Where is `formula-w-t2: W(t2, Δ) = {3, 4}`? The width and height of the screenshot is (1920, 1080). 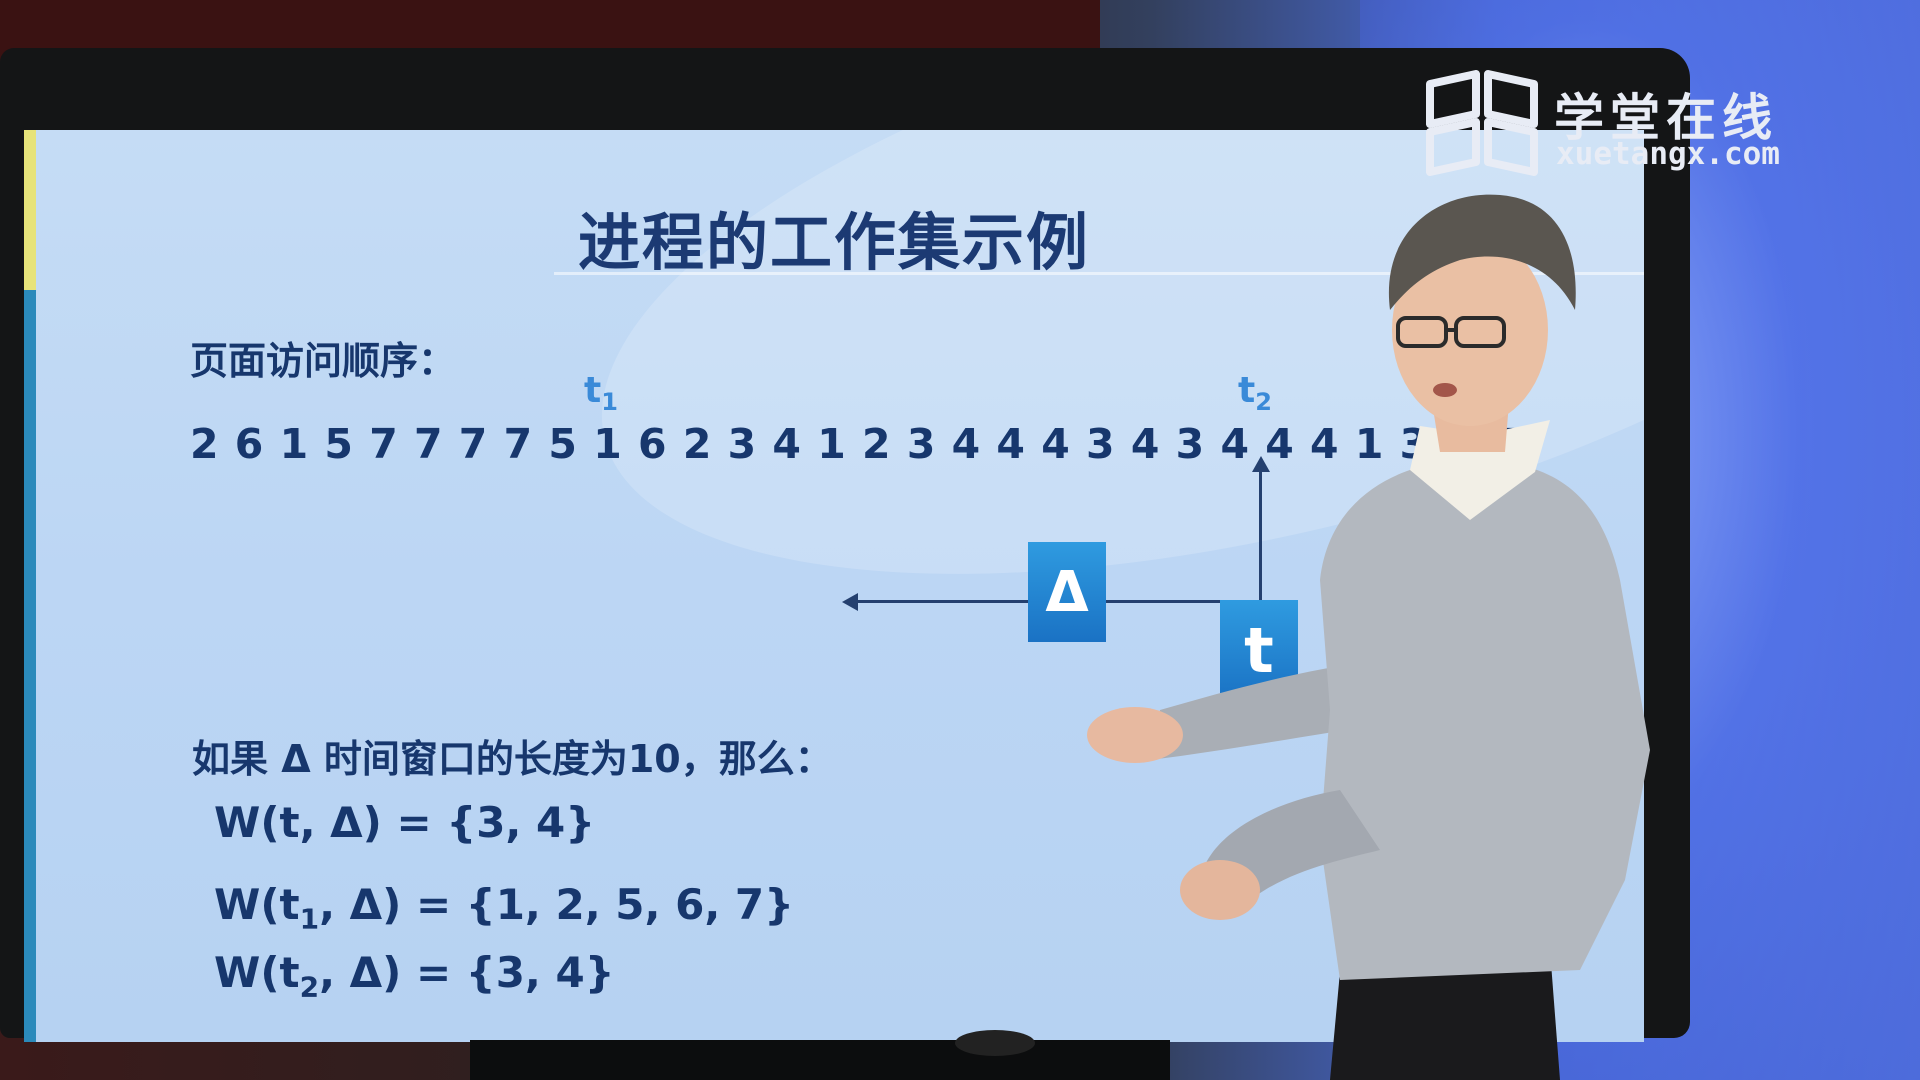 formula-w-t2: W(t2, Δ) = {3, 4} is located at coordinates (414, 975).